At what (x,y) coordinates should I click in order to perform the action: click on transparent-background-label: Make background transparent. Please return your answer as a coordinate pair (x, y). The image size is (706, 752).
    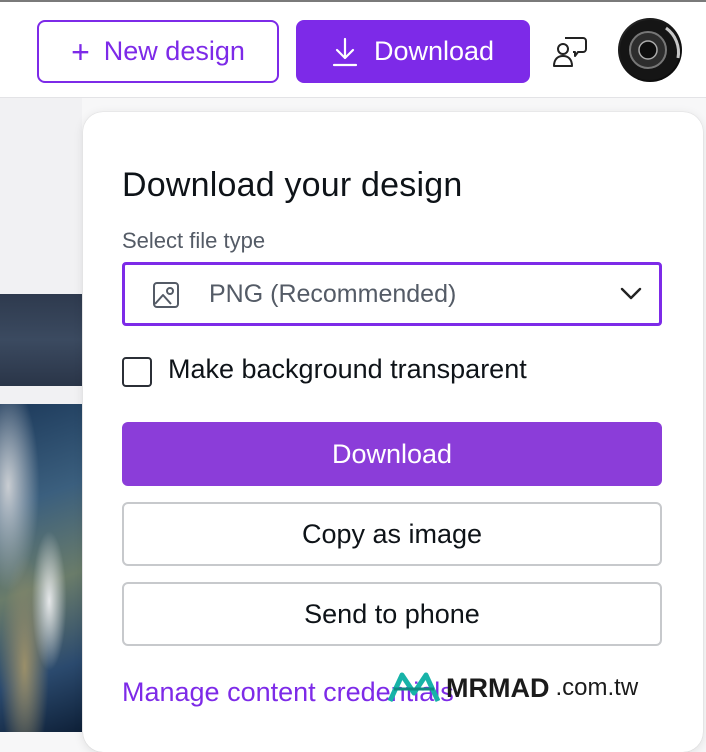
    Looking at the image, I should click on (347, 369).